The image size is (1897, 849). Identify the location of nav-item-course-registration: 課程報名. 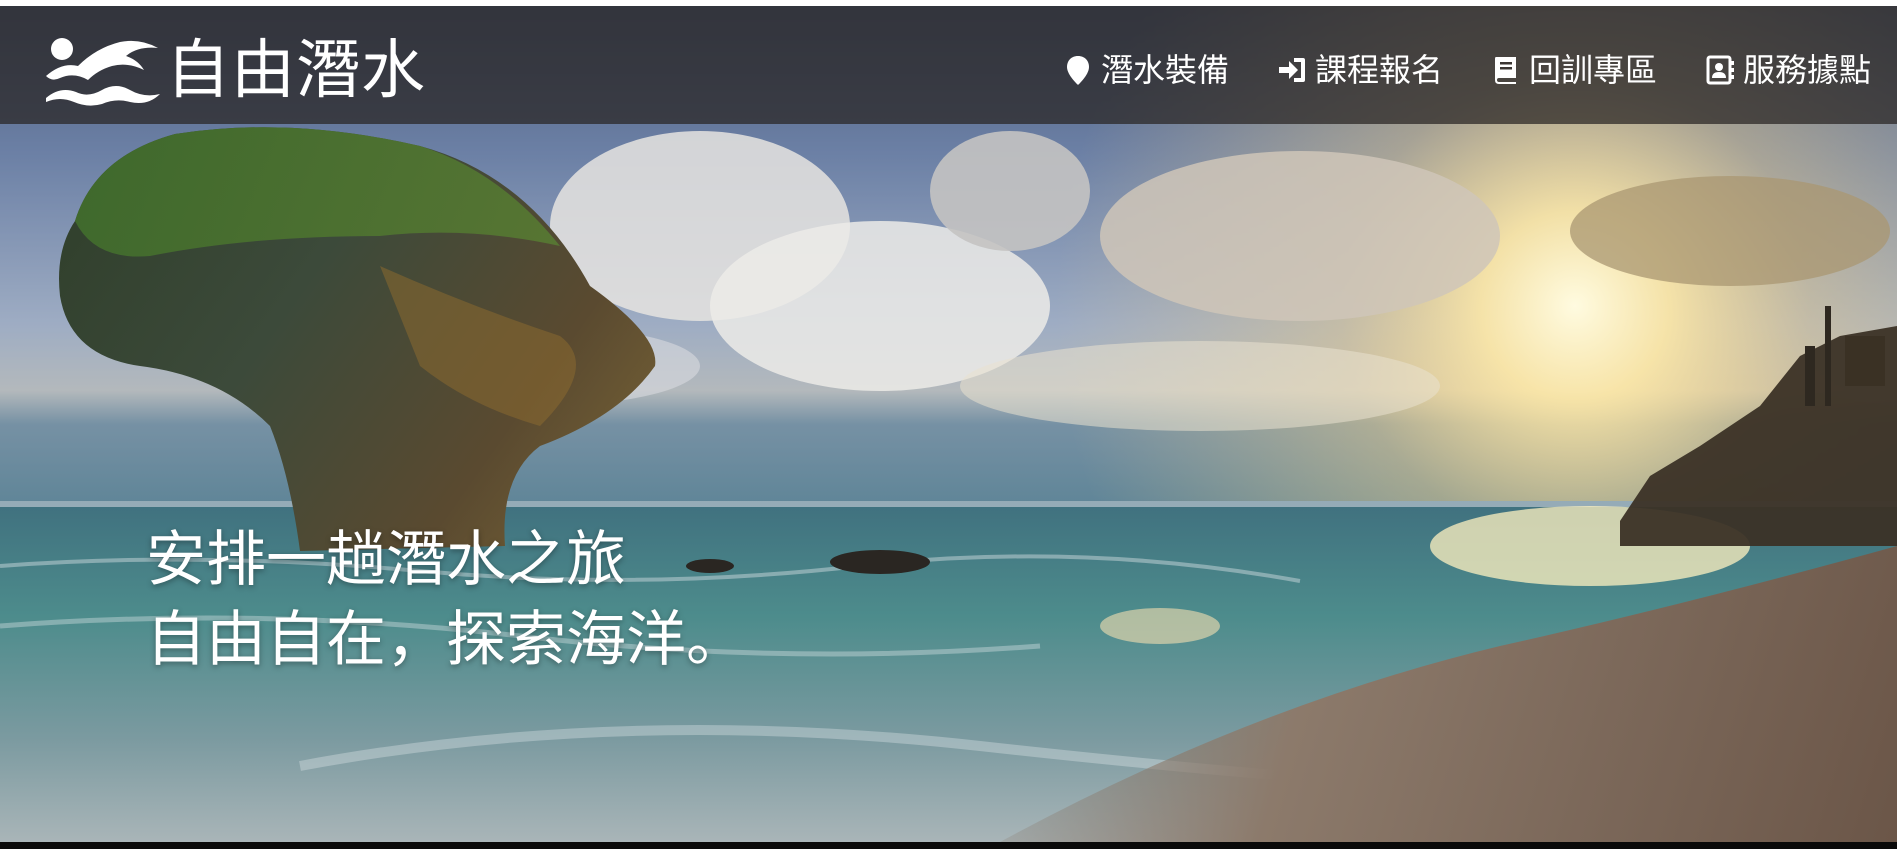
(1360, 70).